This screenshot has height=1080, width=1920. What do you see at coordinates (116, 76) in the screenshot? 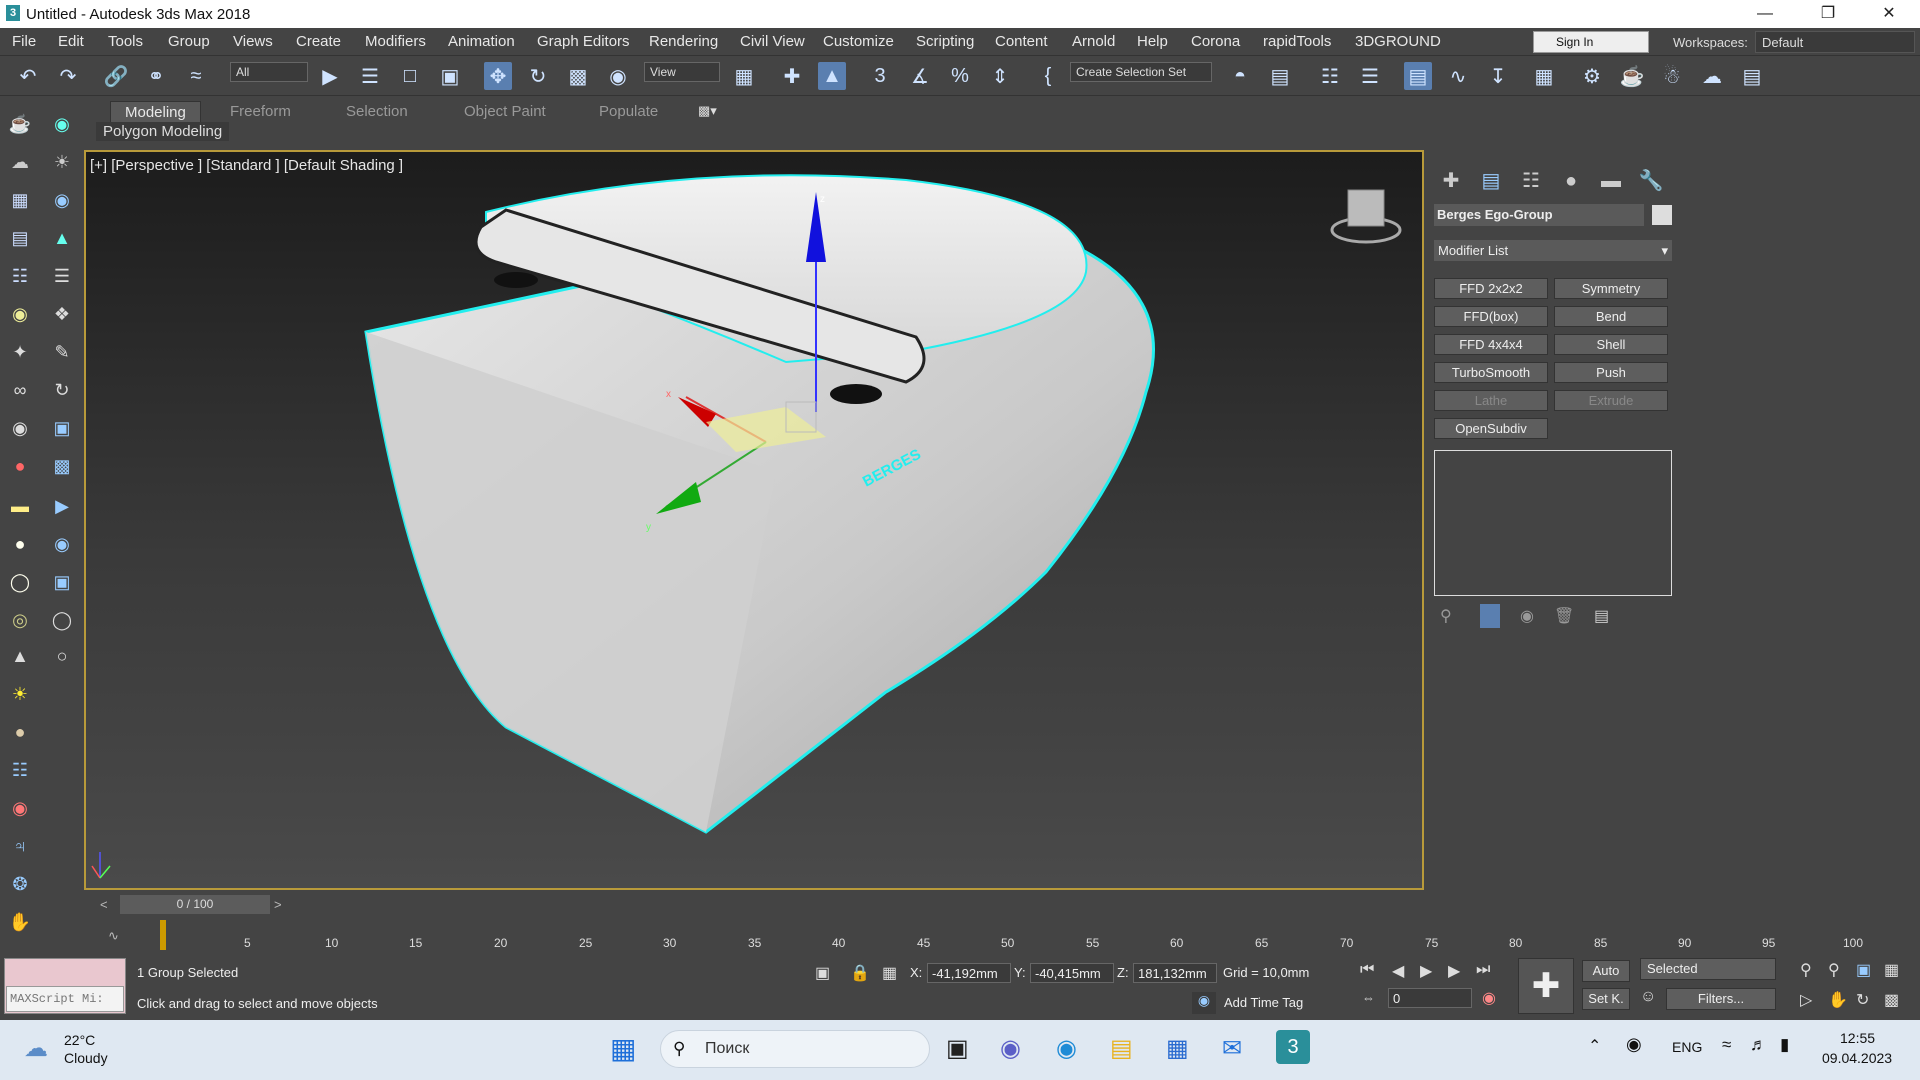
I see `link-icon: 🔗` at bounding box center [116, 76].